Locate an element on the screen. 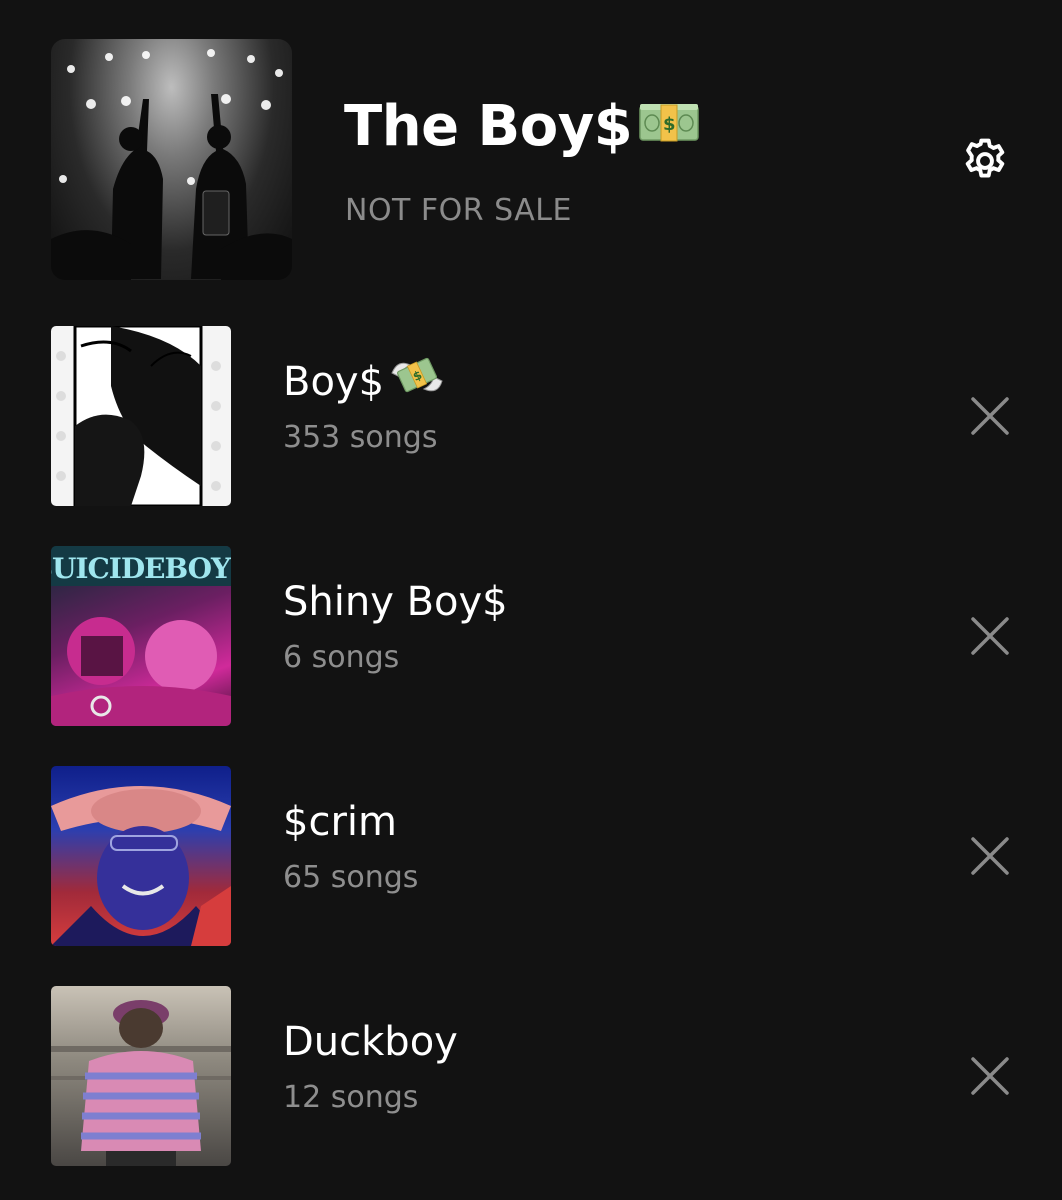 The width and height of the screenshot is (1062, 1200). playlist-song-count: 12 songs is located at coordinates (351, 1097).